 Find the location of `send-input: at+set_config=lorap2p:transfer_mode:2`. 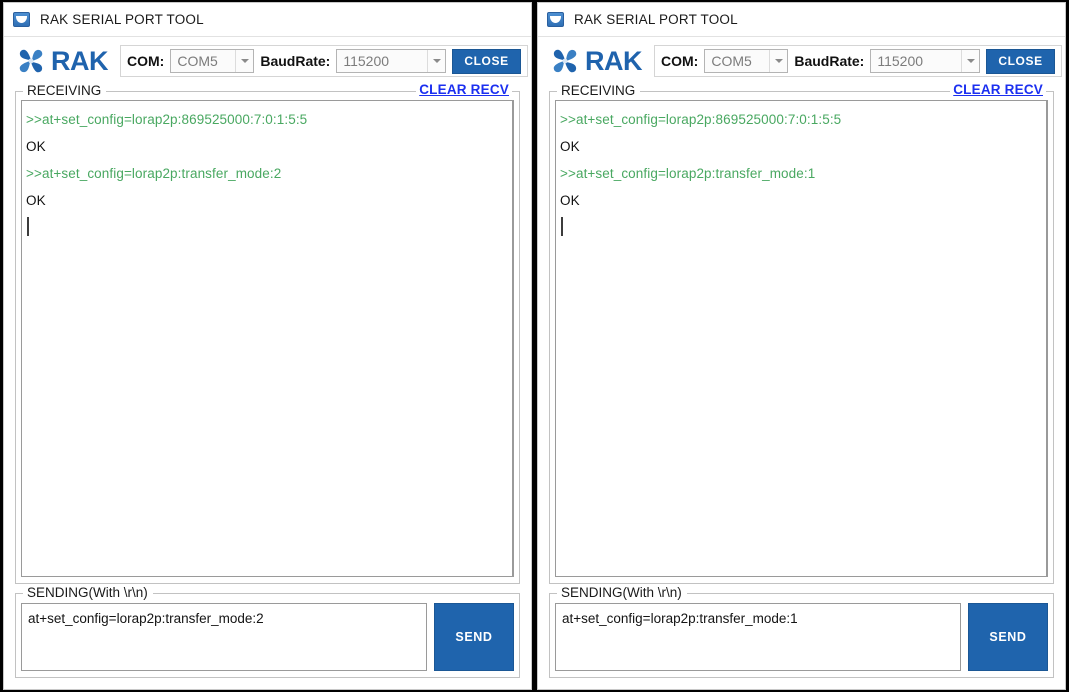

send-input: at+set_config=lorap2p:transfer_mode:2 is located at coordinates (224, 637).